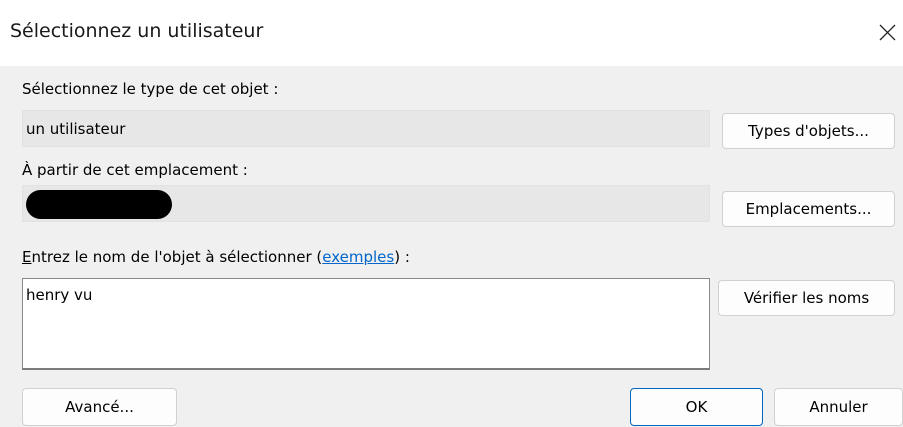 This screenshot has width=903, height=427. I want to click on object-type-field: un utilisateur, so click(366, 128).